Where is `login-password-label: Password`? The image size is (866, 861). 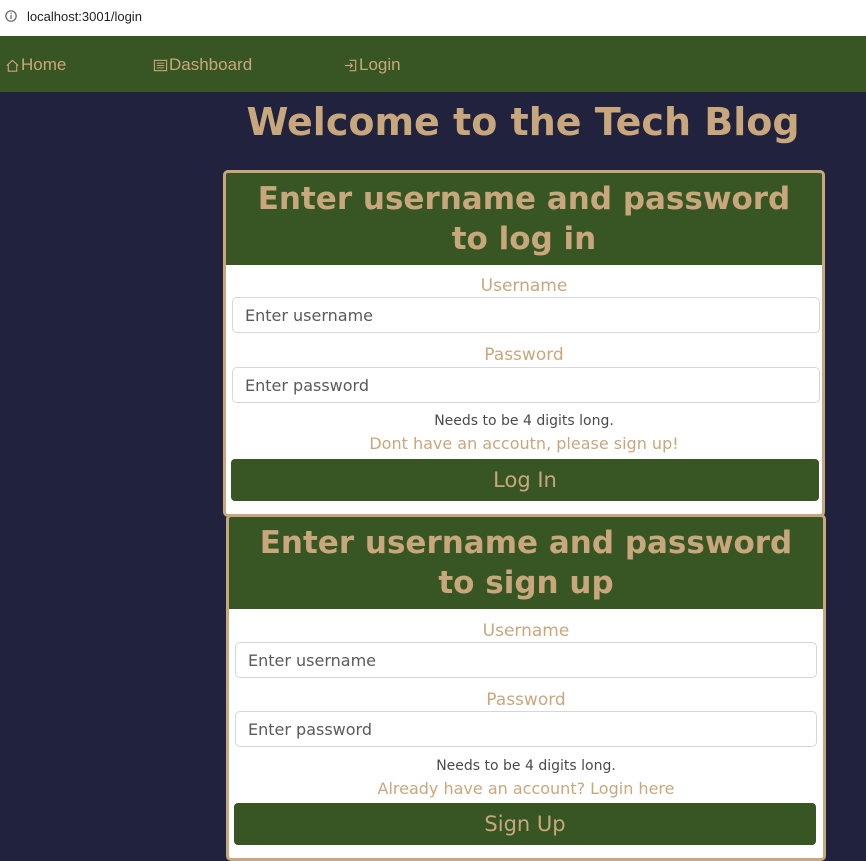 login-password-label: Password is located at coordinates (524, 355).